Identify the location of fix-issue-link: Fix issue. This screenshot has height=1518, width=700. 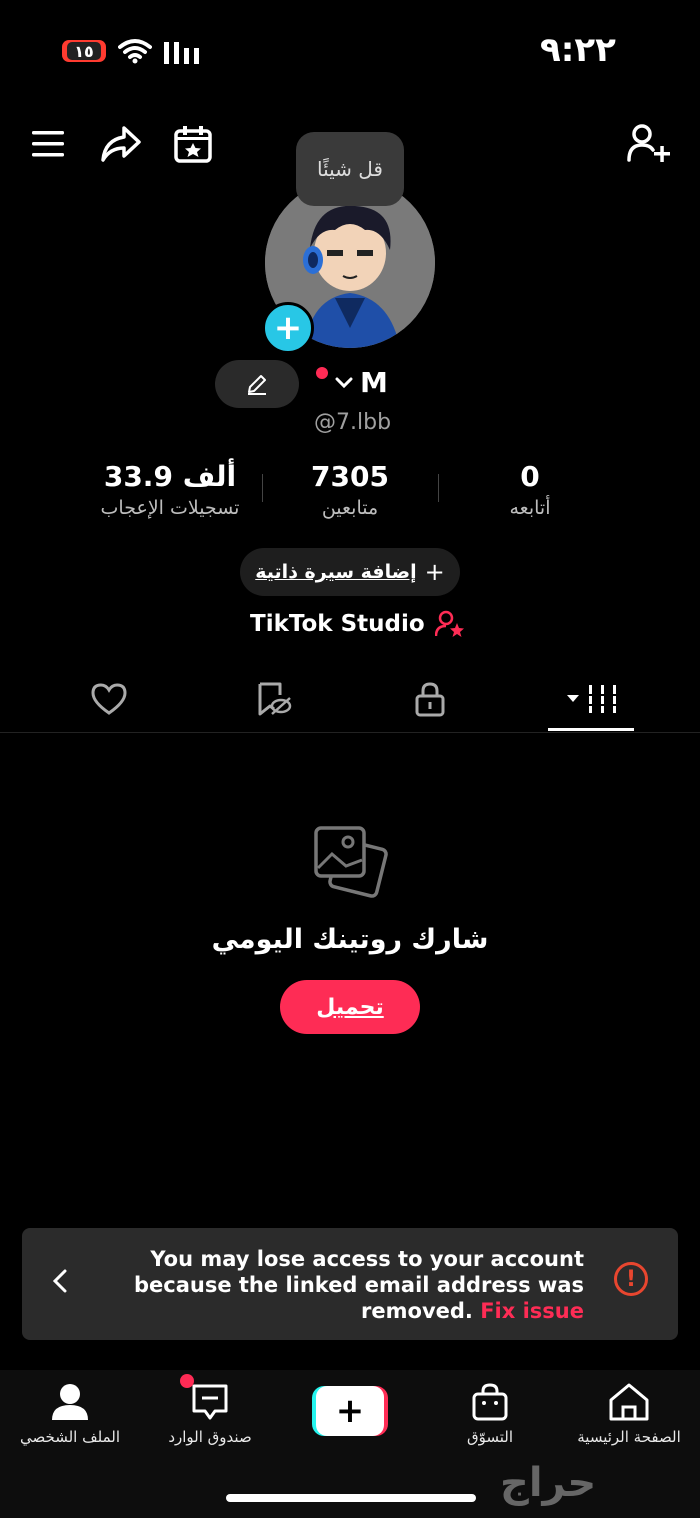
(532, 1311).